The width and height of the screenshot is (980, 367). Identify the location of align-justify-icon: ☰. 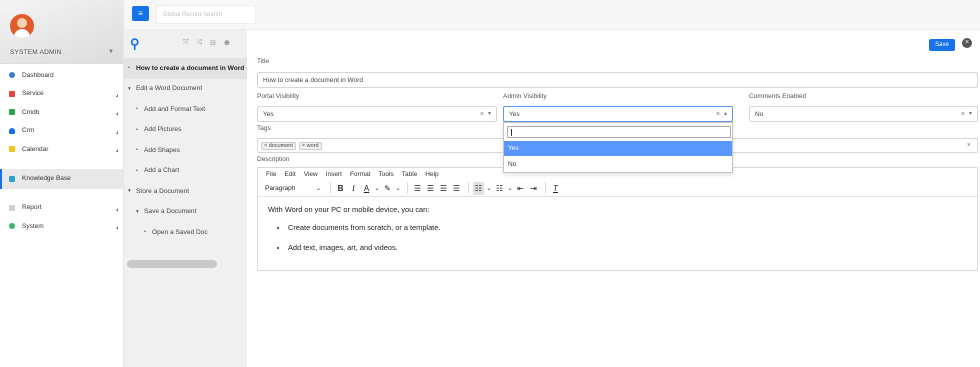
(456, 188).